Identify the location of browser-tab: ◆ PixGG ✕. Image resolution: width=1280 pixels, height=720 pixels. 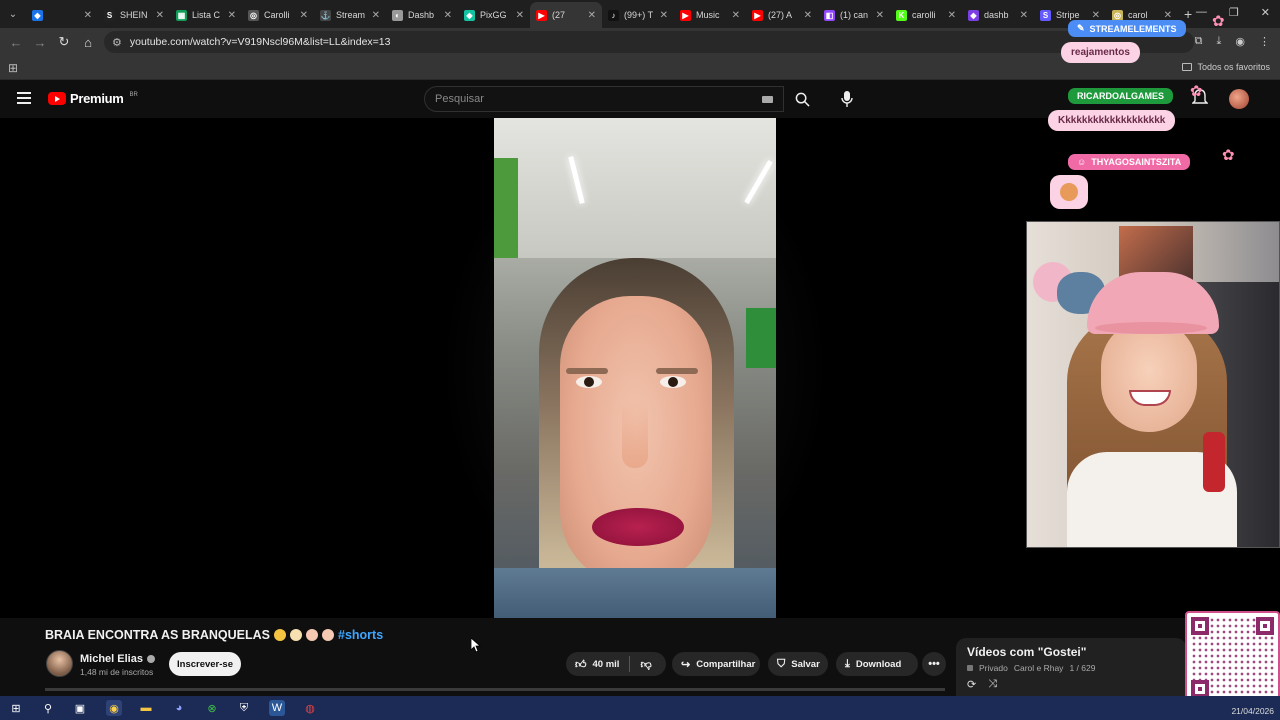
(494, 15).